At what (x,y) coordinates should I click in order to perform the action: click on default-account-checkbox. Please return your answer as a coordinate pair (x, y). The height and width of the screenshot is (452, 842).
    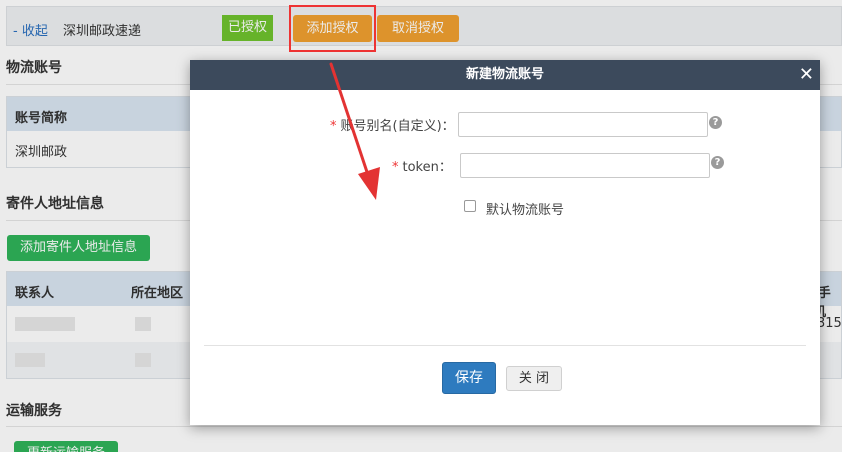
    Looking at the image, I should click on (470, 206).